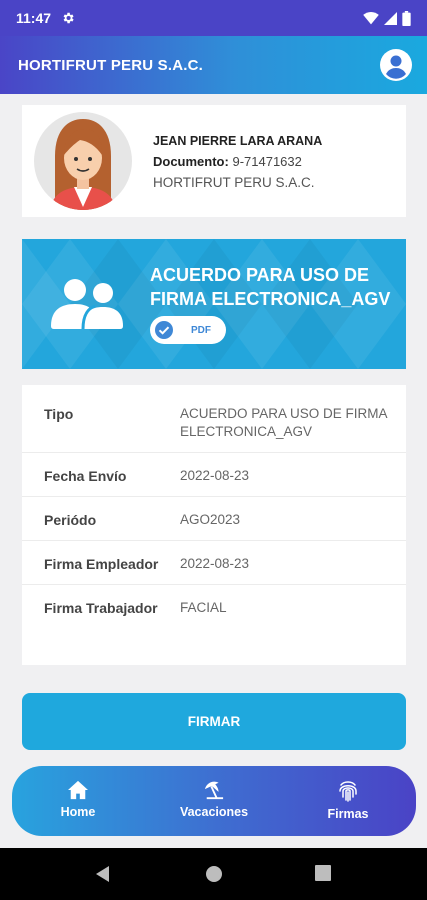  What do you see at coordinates (68, 18) in the screenshot?
I see `gear-icon` at bounding box center [68, 18].